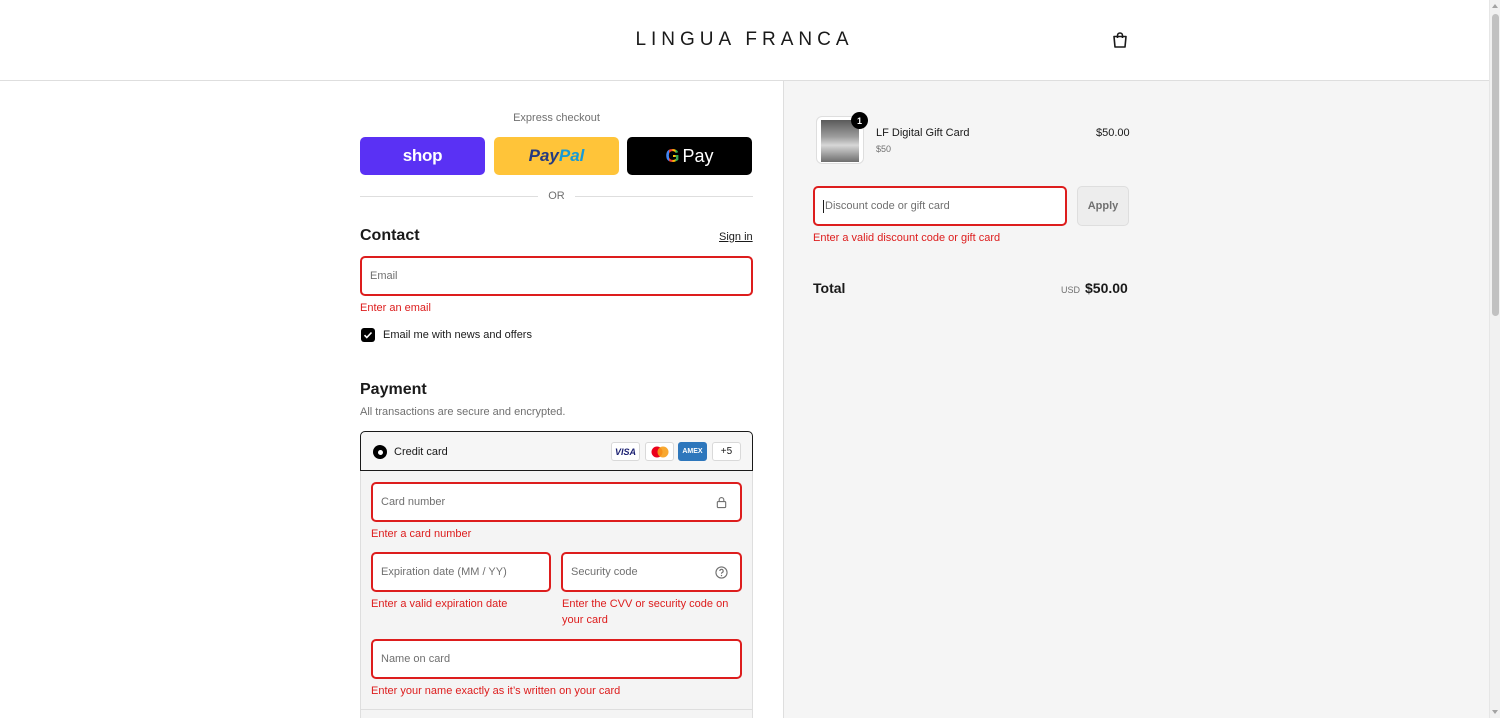 The height and width of the screenshot is (718, 1500). What do you see at coordinates (721, 503) in the screenshot?
I see `lock-icon` at bounding box center [721, 503].